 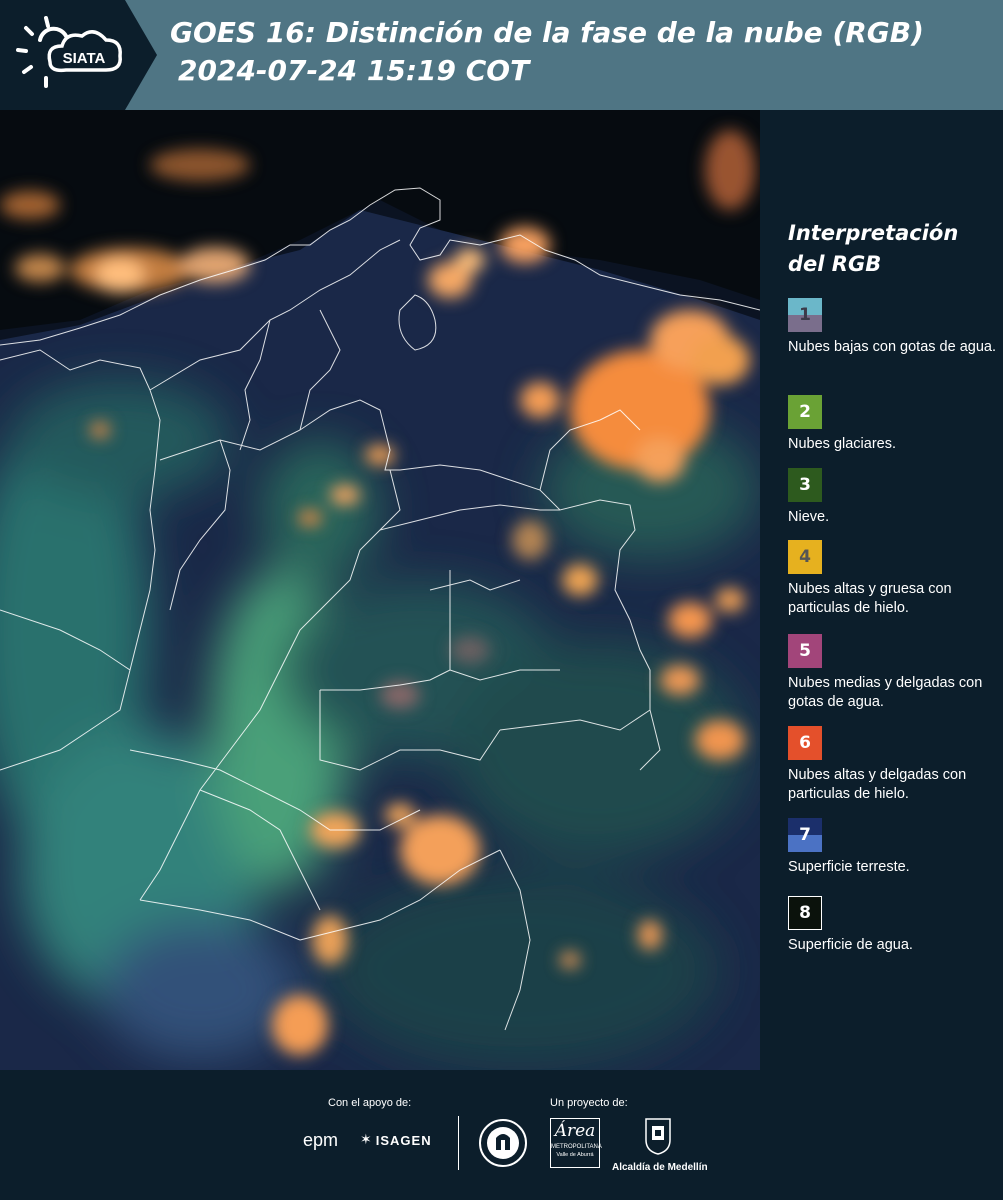 I want to click on legend-label-7: Superficie terreste., so click(x=849, y=867).